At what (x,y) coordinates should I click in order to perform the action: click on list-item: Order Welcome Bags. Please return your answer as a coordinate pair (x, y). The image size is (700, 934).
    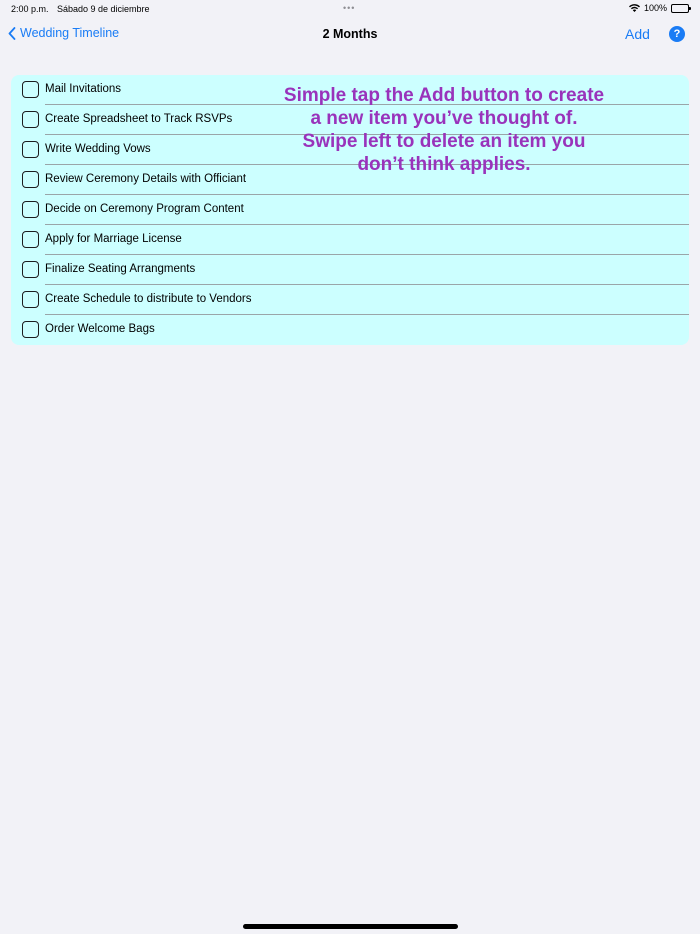
    Looking at the image, I should click on (350, 330).